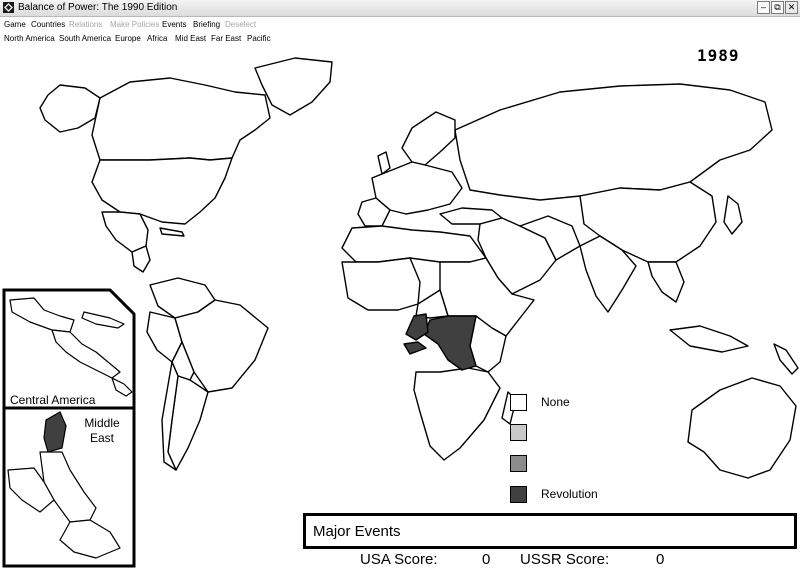 The width and height of the screenshot is (800, 569). I want to click on central-america-label: Central America, so click(53, 400).